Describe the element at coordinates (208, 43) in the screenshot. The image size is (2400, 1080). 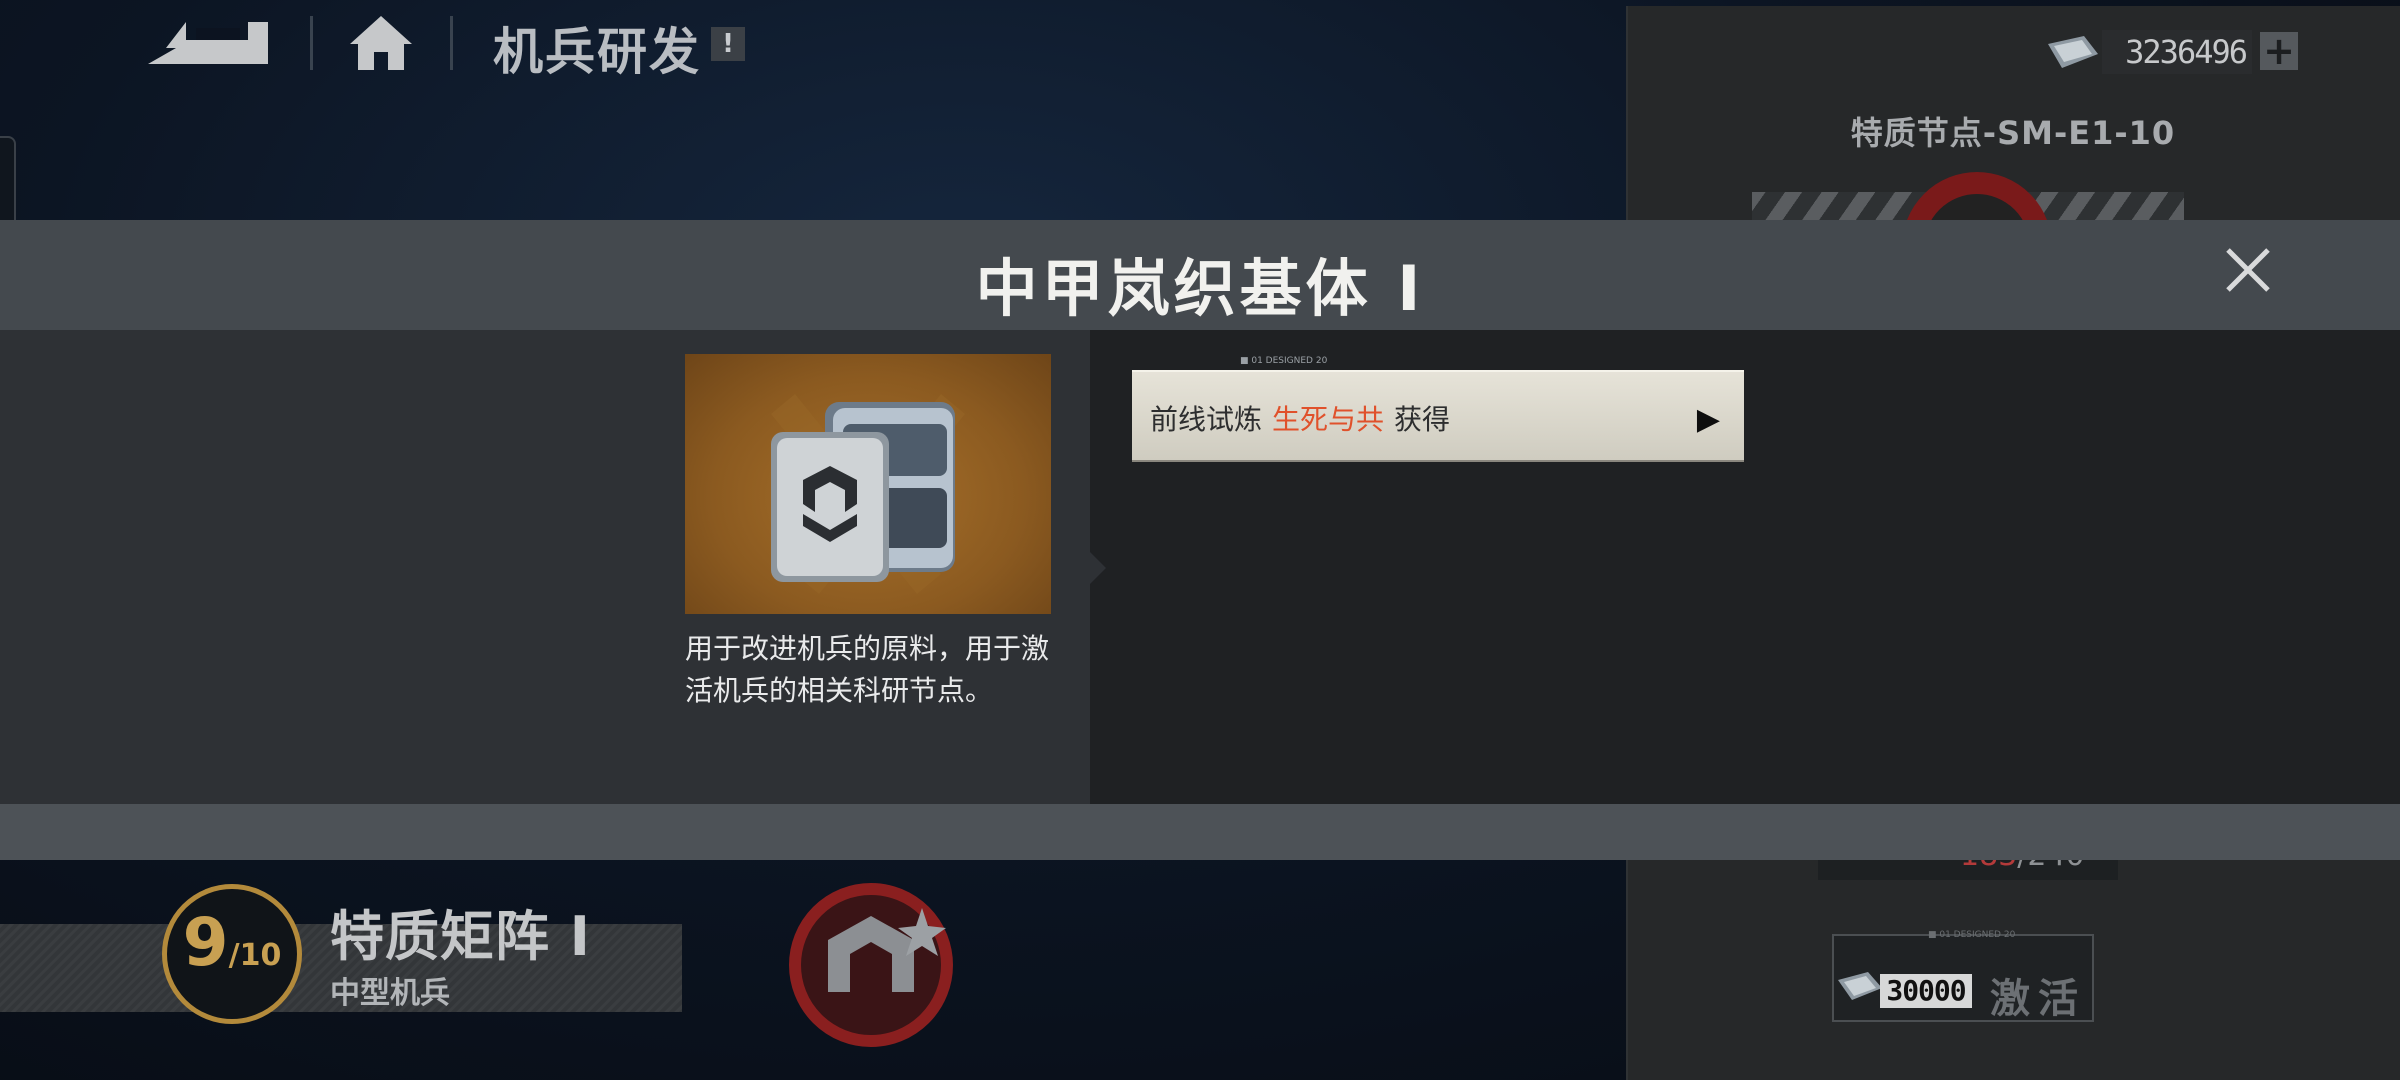
I see `back-arrow-icon` at that location.